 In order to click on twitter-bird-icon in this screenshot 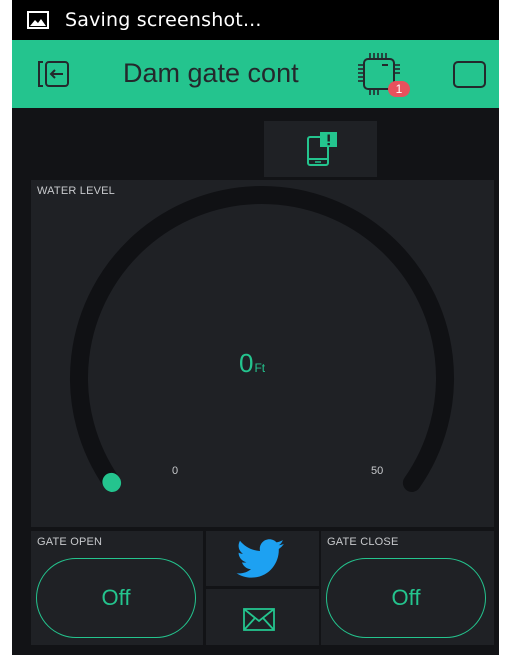, I will do `click(260, 558)`.